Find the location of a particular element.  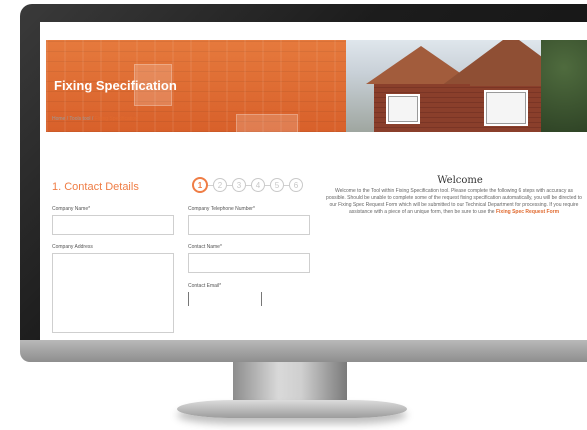

company-address-label: Company Address is located at coordinates (72, 247).